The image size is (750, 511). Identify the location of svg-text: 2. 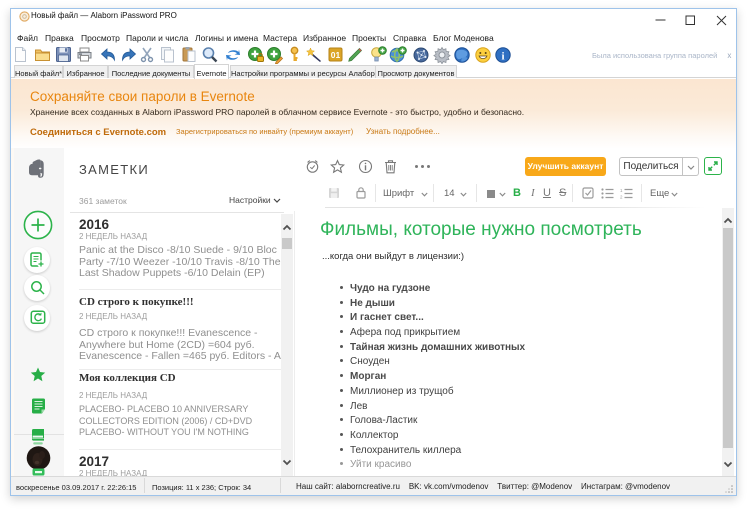
(621, 197).